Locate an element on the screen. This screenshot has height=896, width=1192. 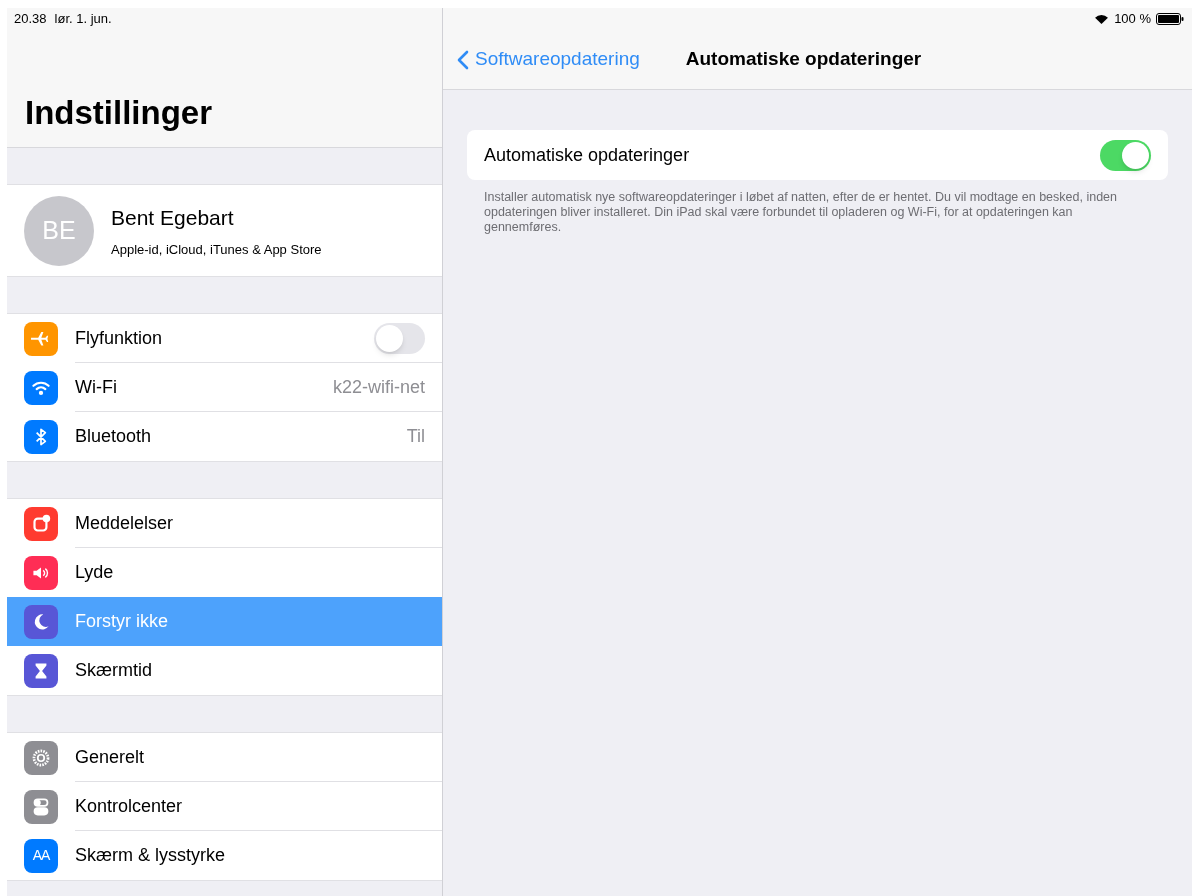
battery-percent: 100 % is located at coordinates (1132, 19).